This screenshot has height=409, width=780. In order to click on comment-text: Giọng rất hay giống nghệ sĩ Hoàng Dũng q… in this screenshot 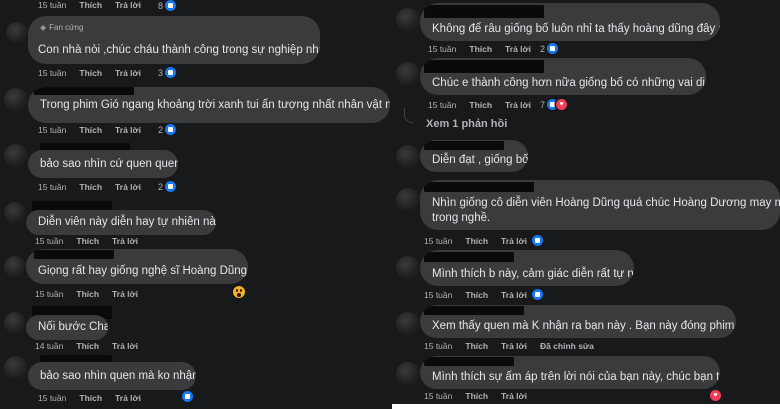, I will do `click(143, 271)`.